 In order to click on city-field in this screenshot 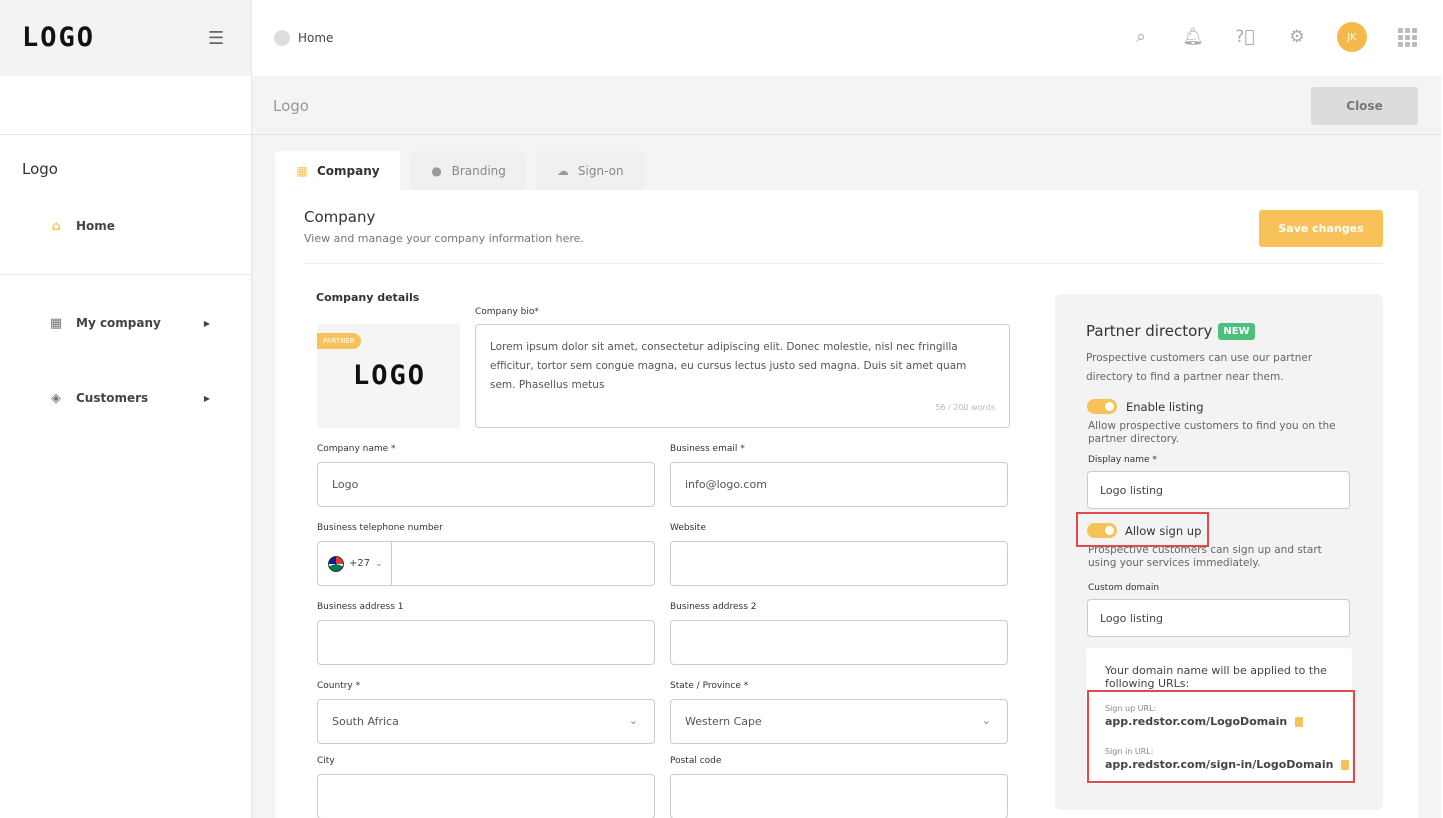, I will do `click(486, 796)`.